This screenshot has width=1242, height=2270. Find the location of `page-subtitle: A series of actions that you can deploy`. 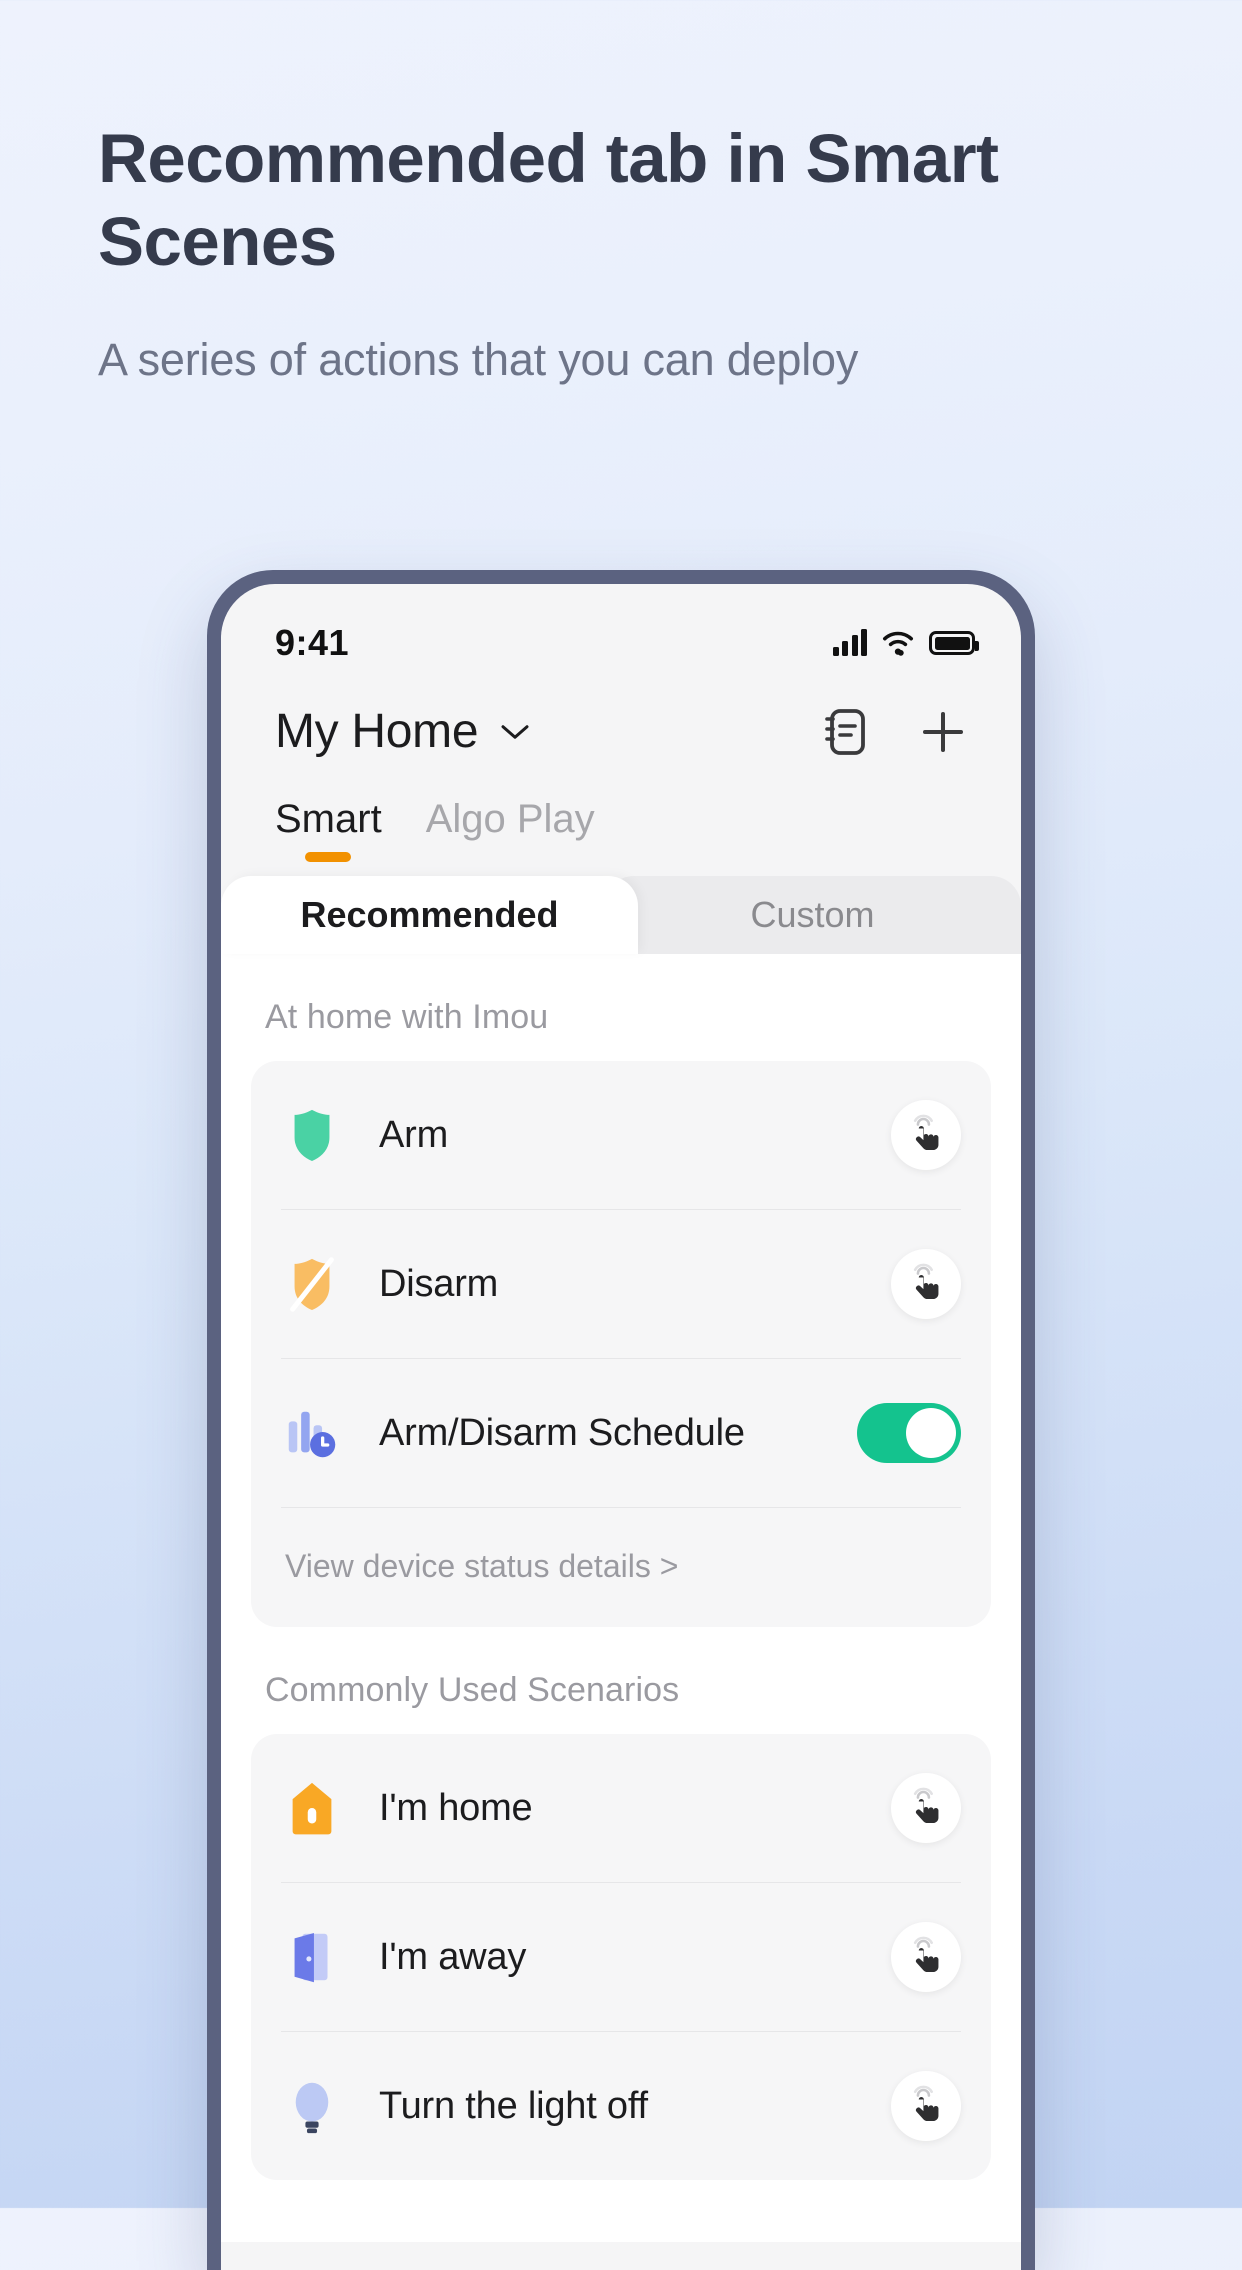

page-subtitle: A series of actions that you can deploy is located at coordinates (478, 359).